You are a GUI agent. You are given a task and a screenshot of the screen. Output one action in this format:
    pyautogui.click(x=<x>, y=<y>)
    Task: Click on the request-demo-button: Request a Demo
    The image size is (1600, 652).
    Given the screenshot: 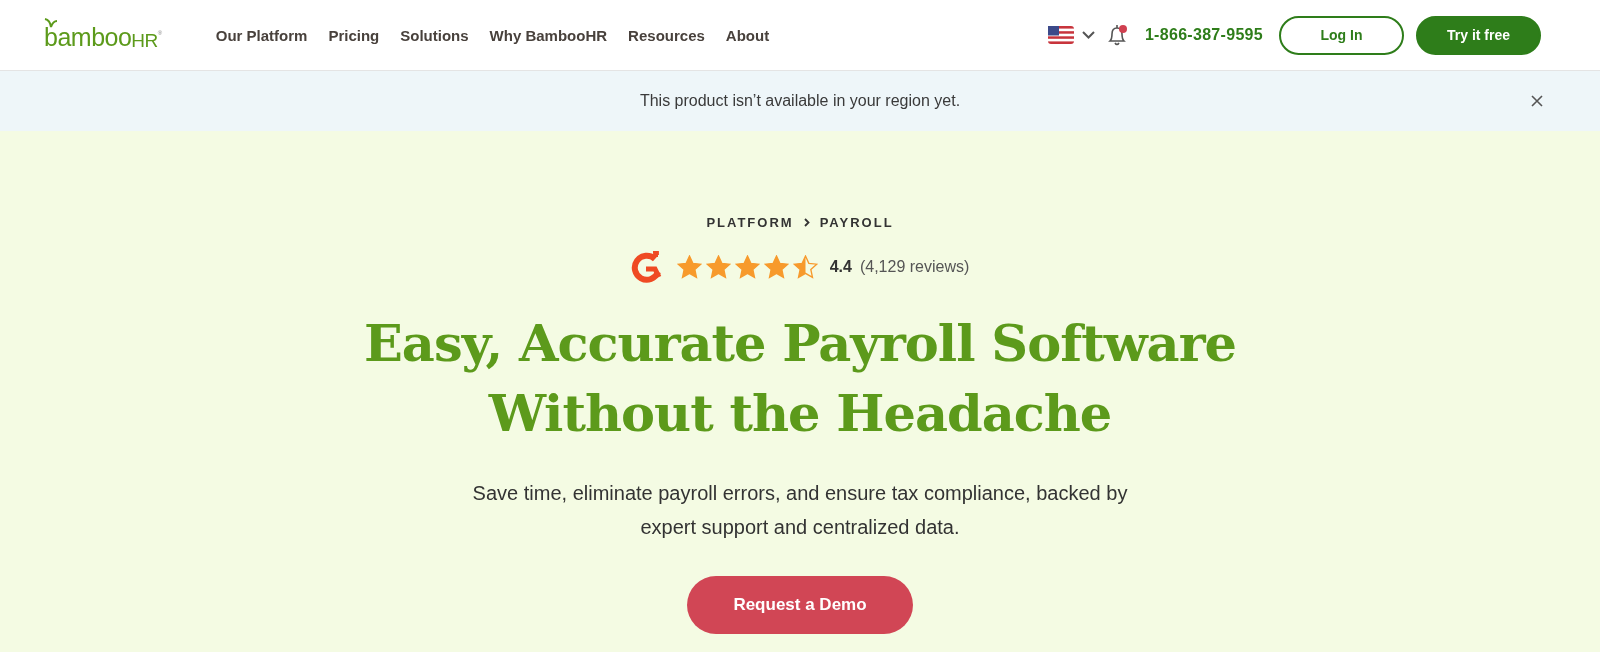 What is the action you would take?
    pyautogui.click(x=800, y=605)
    